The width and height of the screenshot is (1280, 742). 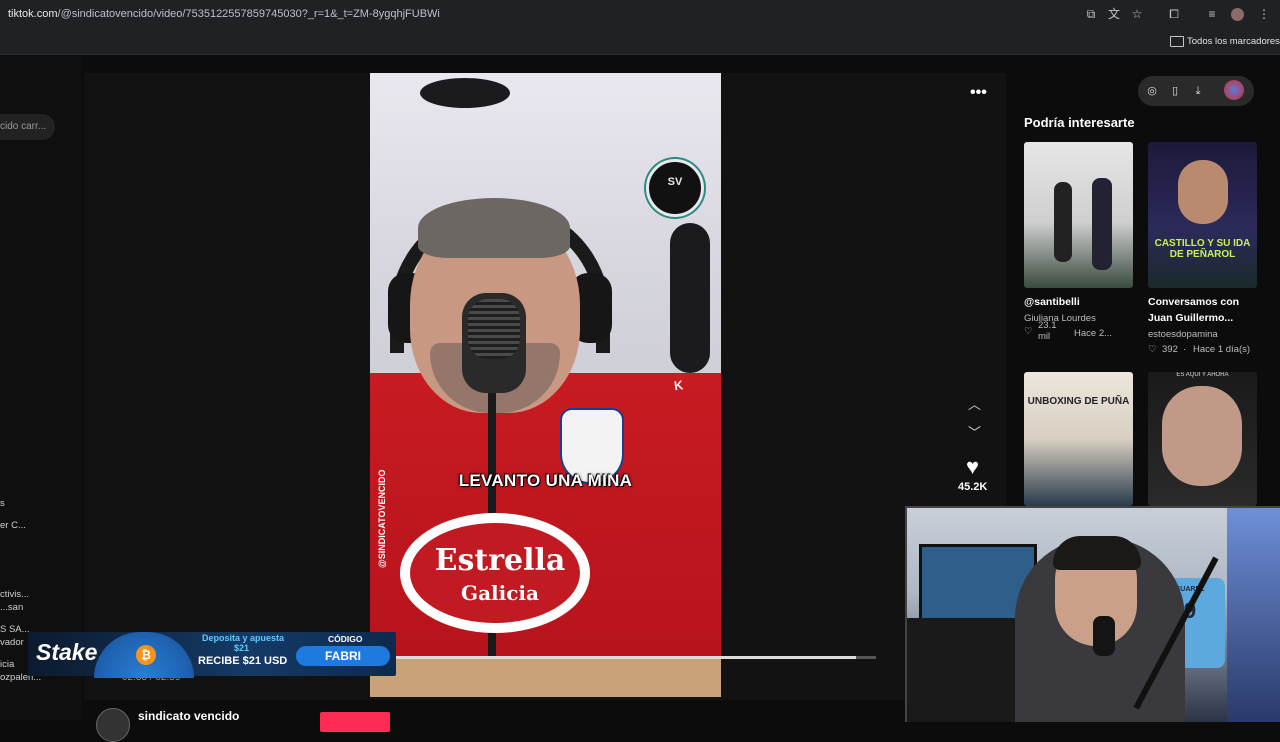 What do you see at coordinates (545, 678) in the screenshot?
I see `desk` at bounding box center [545, 678].